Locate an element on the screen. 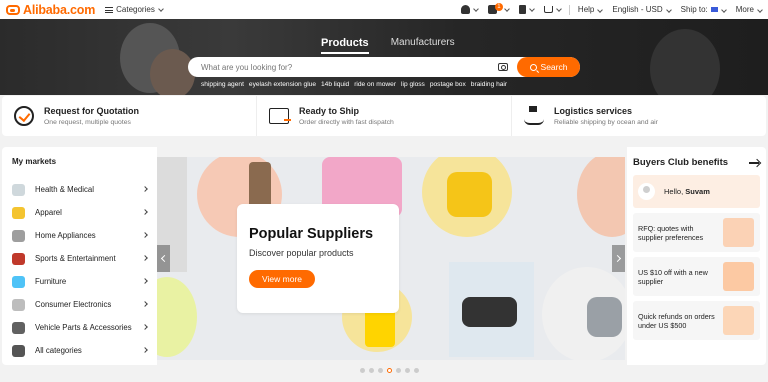  market-item-health-medical: Health & Medical is located at coordinates (84, 189).